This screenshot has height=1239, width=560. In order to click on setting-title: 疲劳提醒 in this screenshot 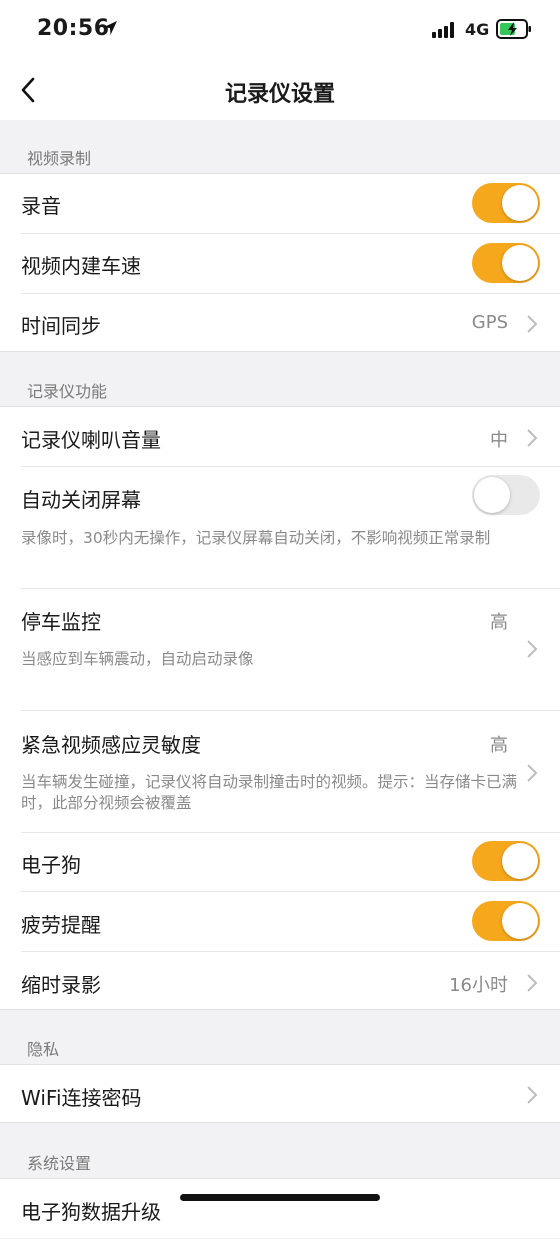, I will do `click(61, 925)`.